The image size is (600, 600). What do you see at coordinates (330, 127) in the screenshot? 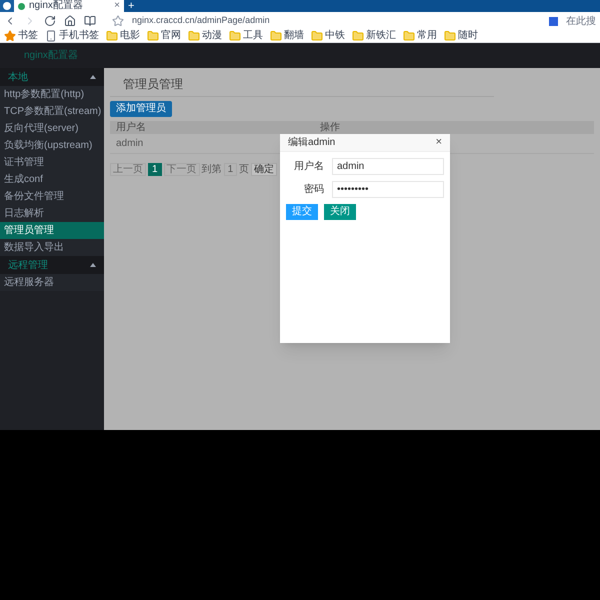
I see `column-header: 操作` at bounding box center [330, 127].